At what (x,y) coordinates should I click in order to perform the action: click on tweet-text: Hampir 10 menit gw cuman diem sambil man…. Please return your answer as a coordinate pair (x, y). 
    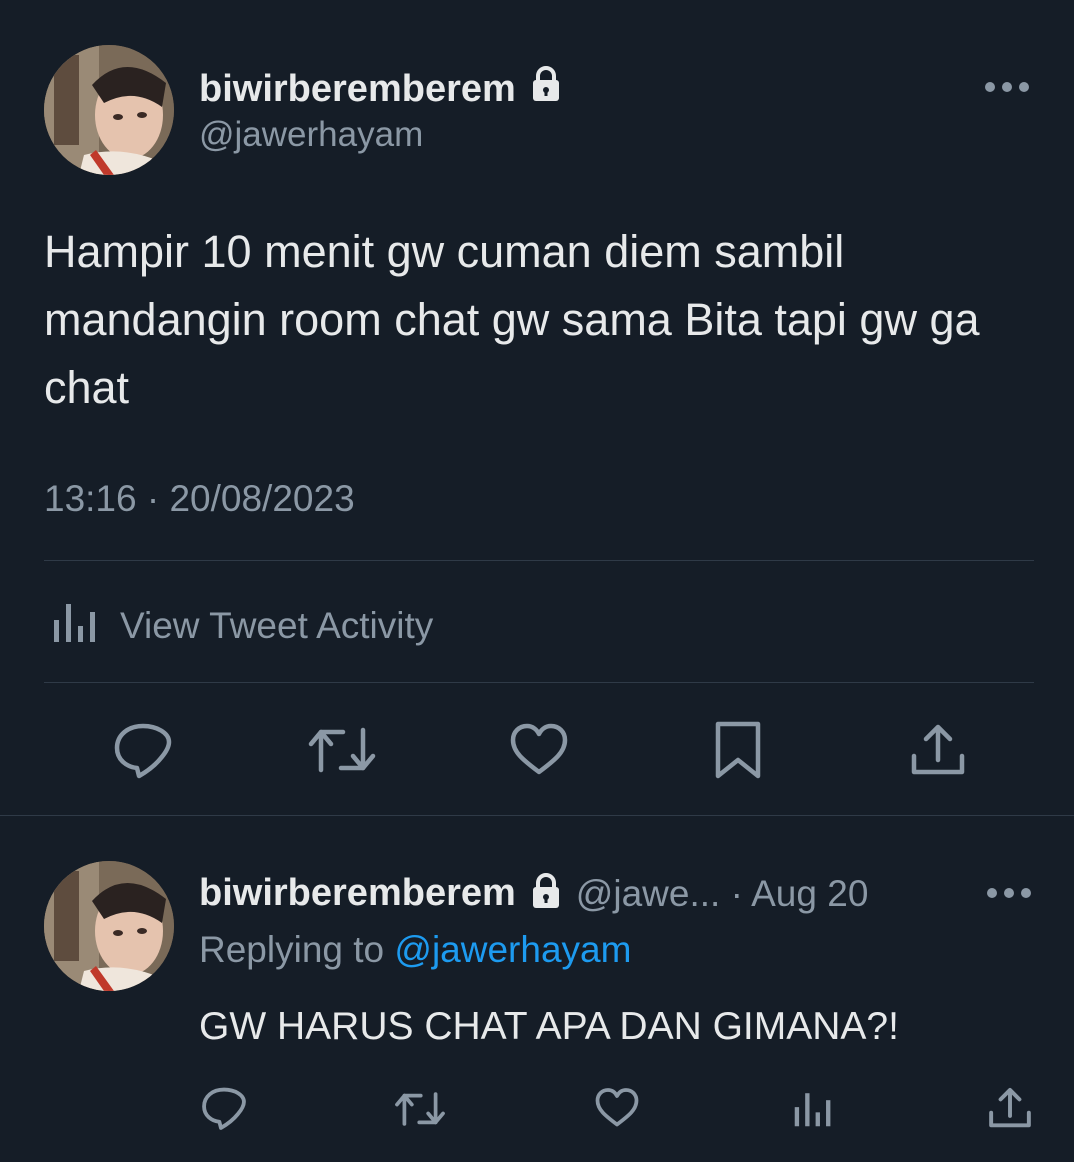
    Looking at the image, I should click on (512, 319).